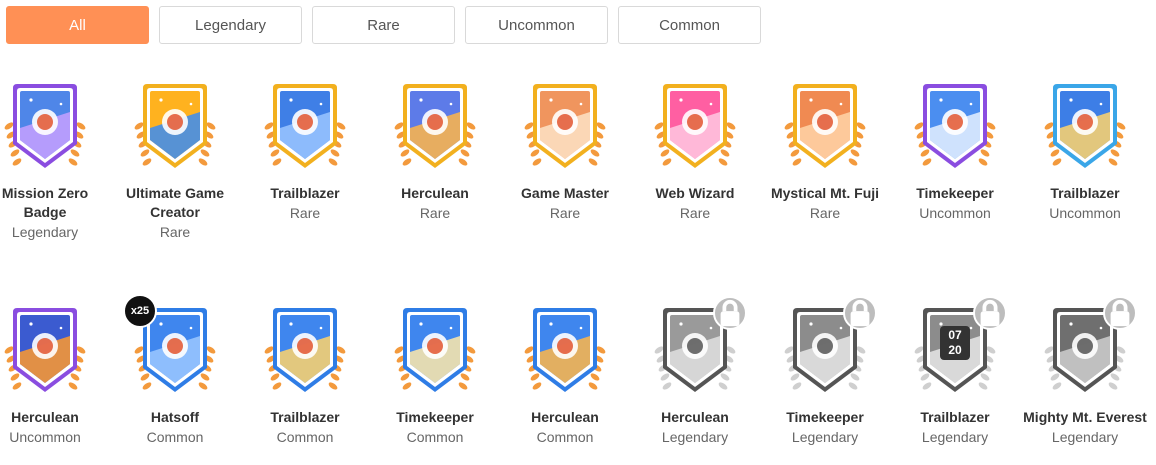  I want to click on badge-card: 07 20 Trailblazer Legendary, so click(955, 371).